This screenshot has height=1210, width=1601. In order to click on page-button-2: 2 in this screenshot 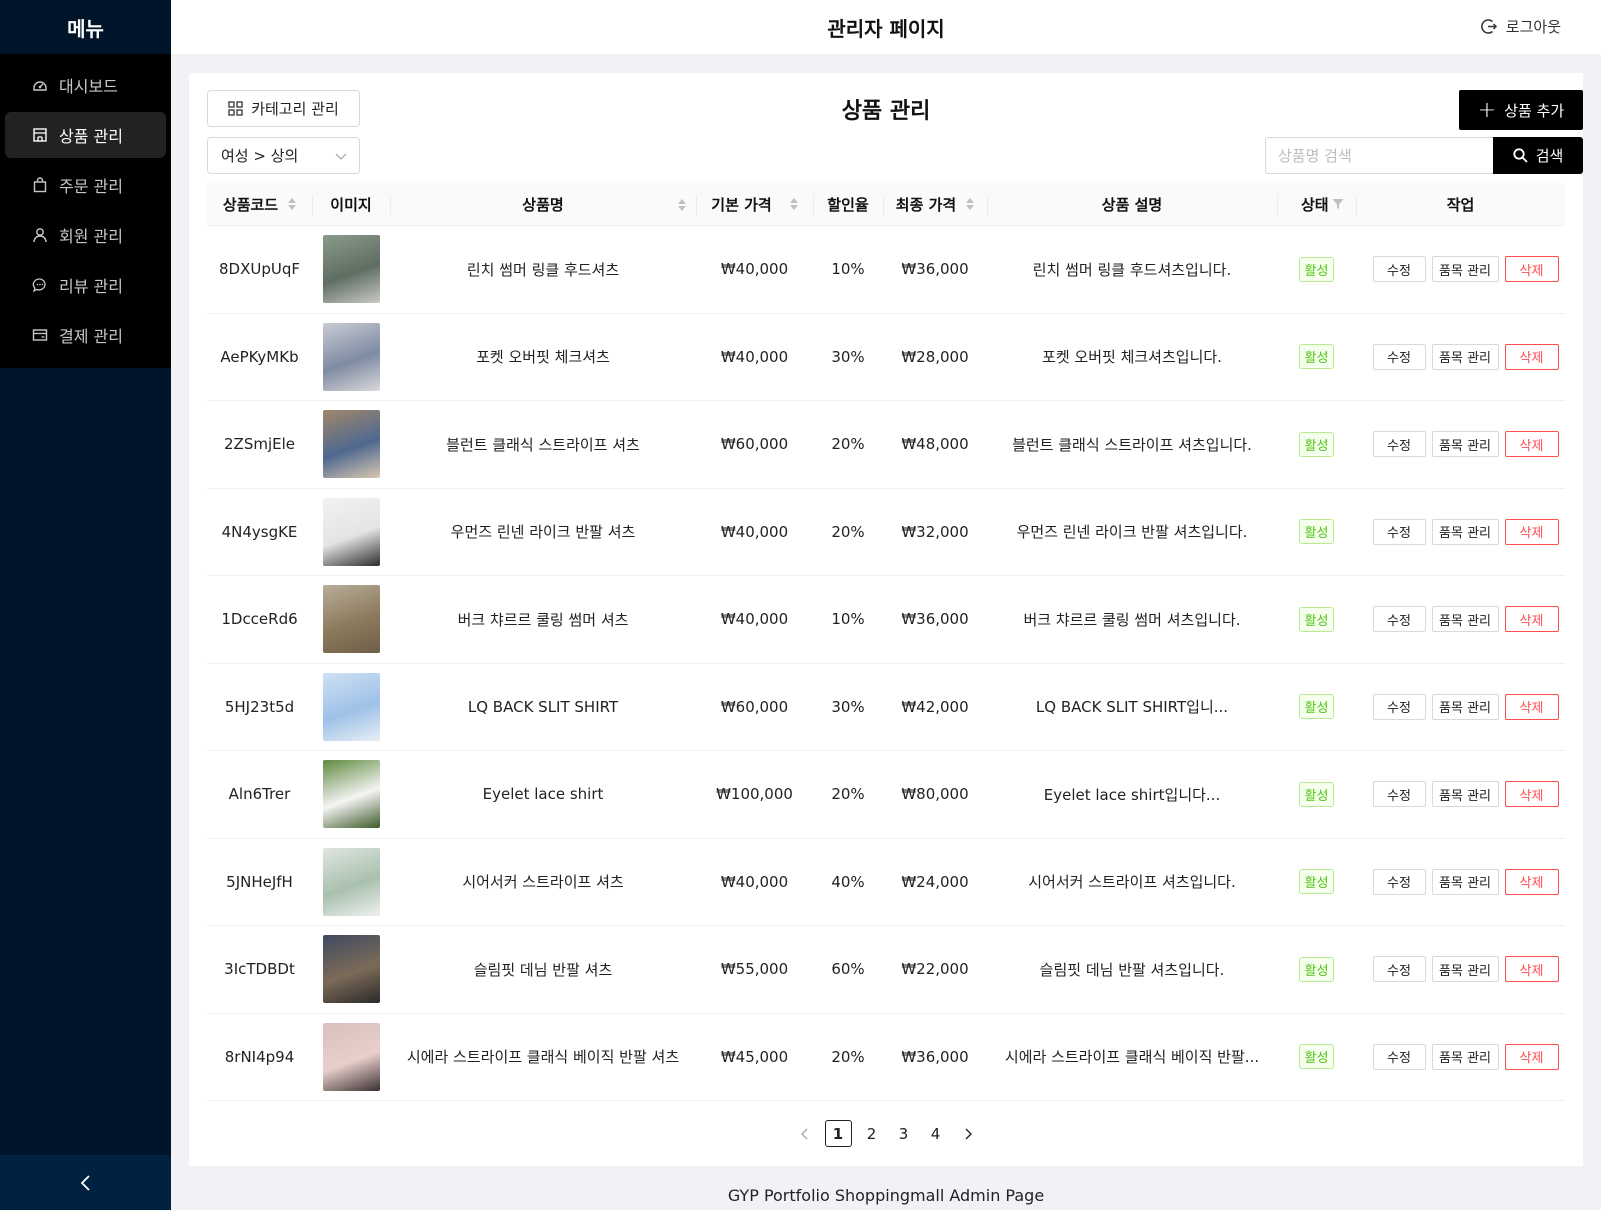, I will do `click(872, 1133)`.